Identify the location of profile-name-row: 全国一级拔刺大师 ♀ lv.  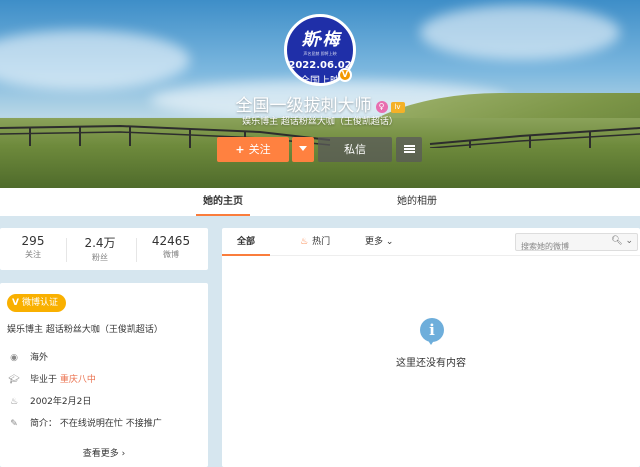
(320, 103).